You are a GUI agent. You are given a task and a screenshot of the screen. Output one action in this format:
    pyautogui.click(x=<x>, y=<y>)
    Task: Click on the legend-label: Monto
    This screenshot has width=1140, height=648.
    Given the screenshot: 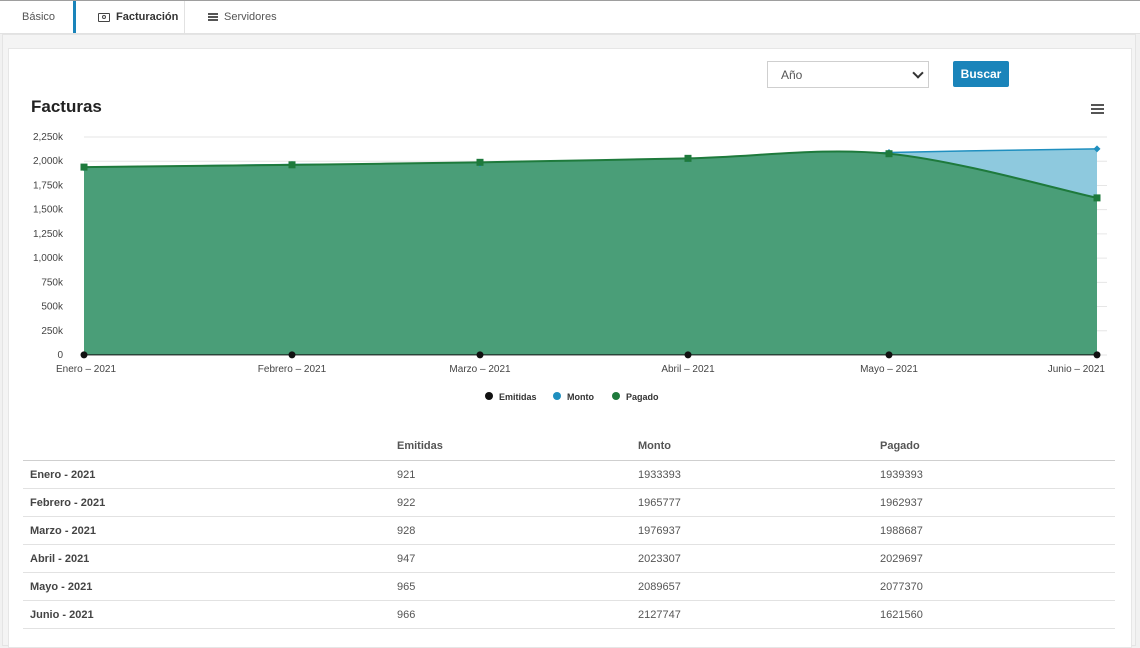 What is the action you would take?
    pyautogui.click(x=580, y=397)
    